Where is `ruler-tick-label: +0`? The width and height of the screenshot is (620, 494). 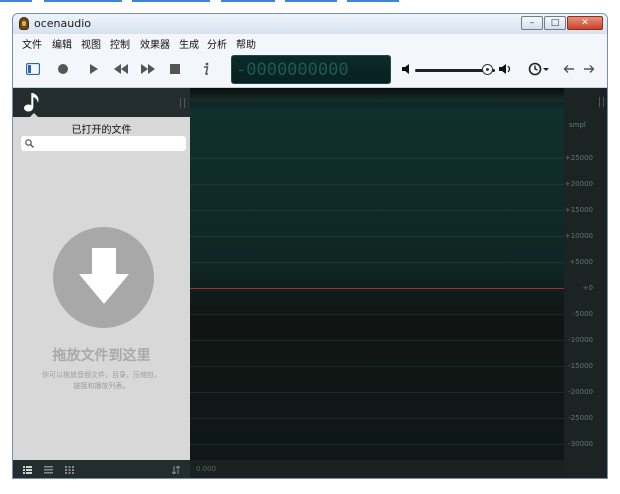 ruler-tick-label: +0 is located at coordinates (587, 288).